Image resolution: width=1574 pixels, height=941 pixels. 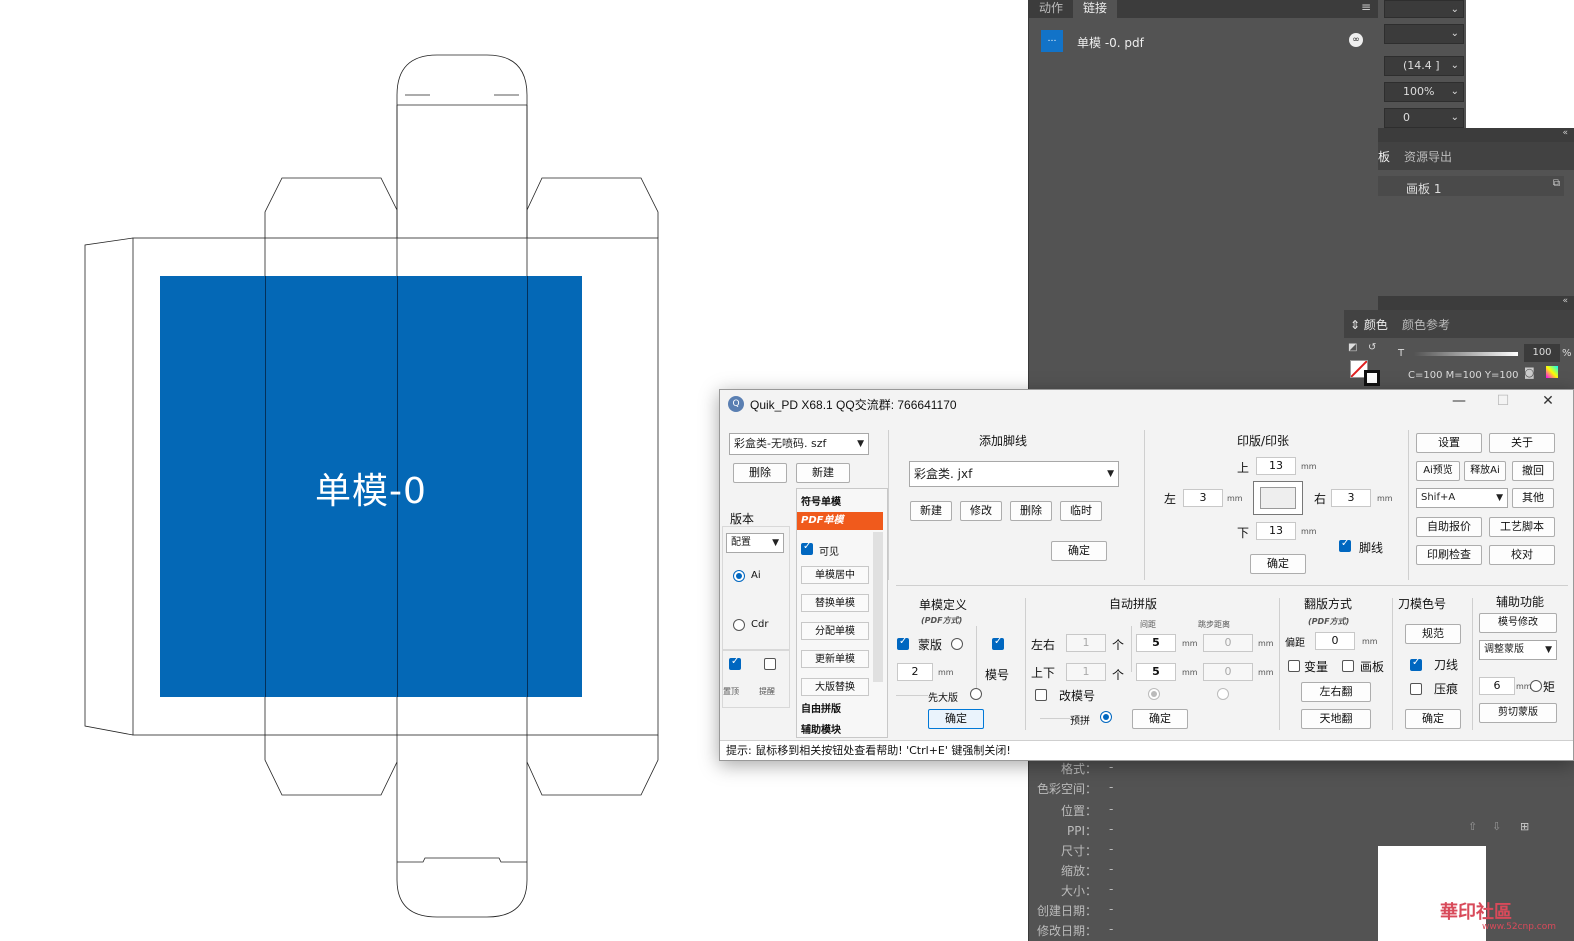 What do you see at coordinates (1146, 404) in the screenshot?
I see `dialog-titlebar: Q Quik_PD X68.1 QQ交流群: 766641170 — ☐ ✕` at bounding box center [1146, 404].